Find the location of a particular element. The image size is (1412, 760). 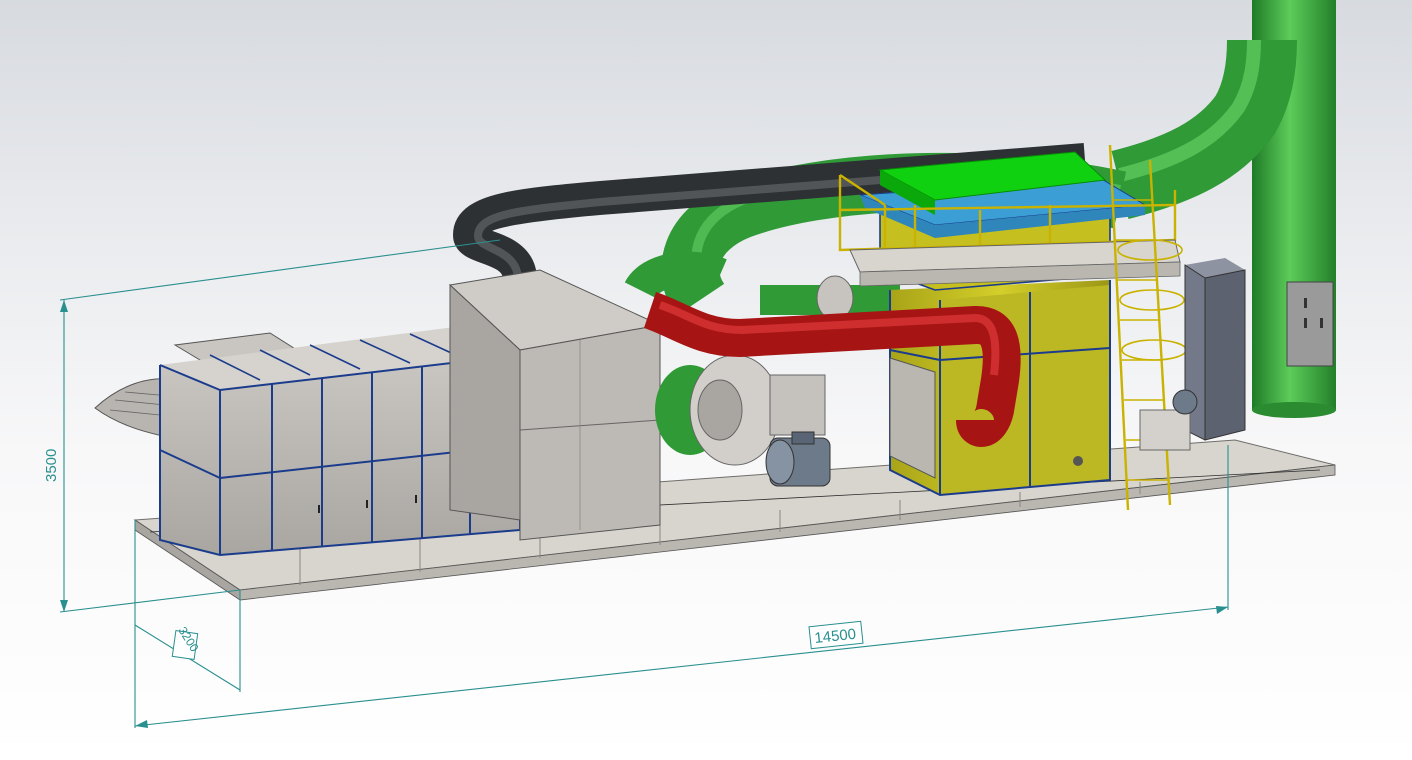

height-dimension-label: 3500 is located at coordinates (51, 465).